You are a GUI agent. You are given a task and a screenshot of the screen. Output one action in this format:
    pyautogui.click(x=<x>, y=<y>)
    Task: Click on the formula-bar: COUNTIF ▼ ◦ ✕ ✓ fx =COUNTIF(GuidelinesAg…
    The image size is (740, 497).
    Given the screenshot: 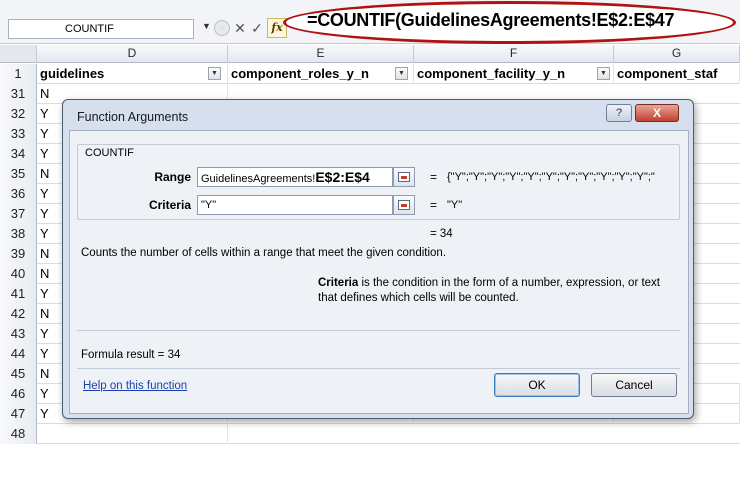 What is the action you would take?
    pyautogui.click(x=370, y=22)
    